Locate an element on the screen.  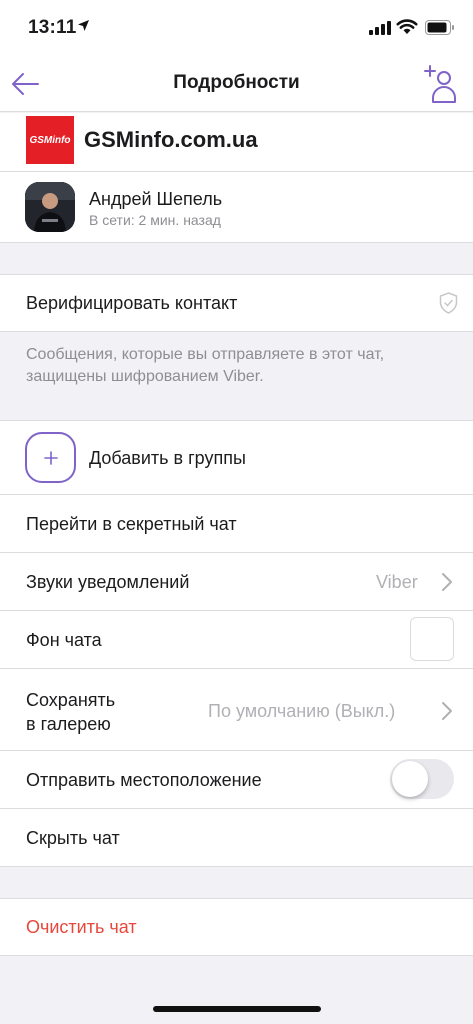
save-to-gallery-value: По умолчанию (Выкл.) is located at coordinates (302, 711).